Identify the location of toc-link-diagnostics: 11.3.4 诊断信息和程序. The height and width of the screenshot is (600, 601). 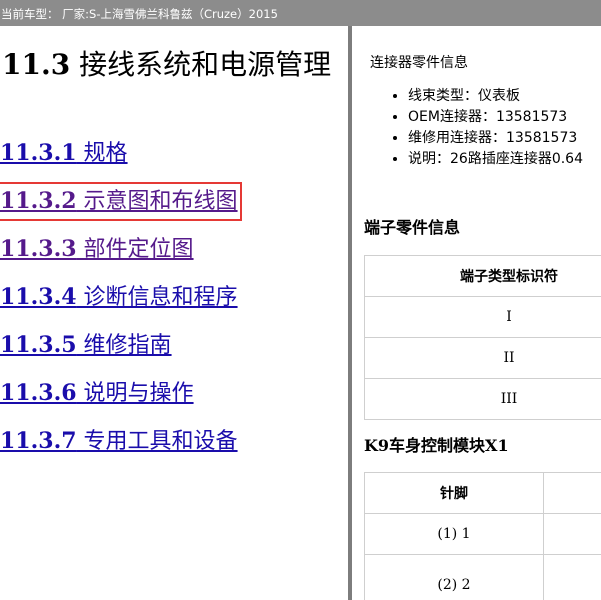
(119, 297).